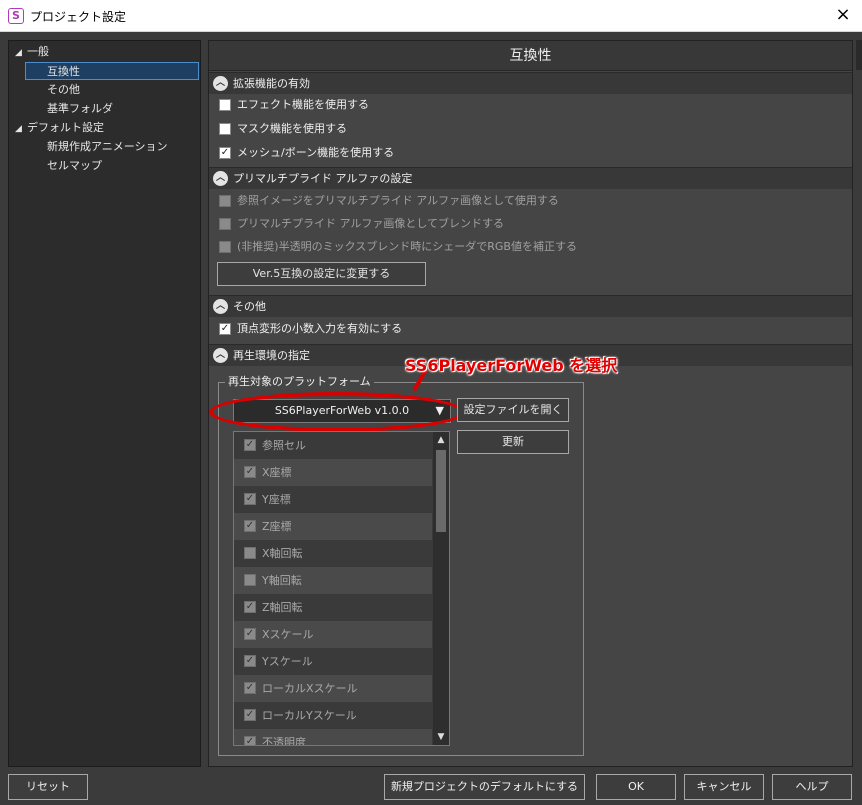 The width and height of the screenshot is (862, 805). Describe the element at coordinates (859, 55) in the screenshot. I see `panel-edge-scrollbar` at that location.